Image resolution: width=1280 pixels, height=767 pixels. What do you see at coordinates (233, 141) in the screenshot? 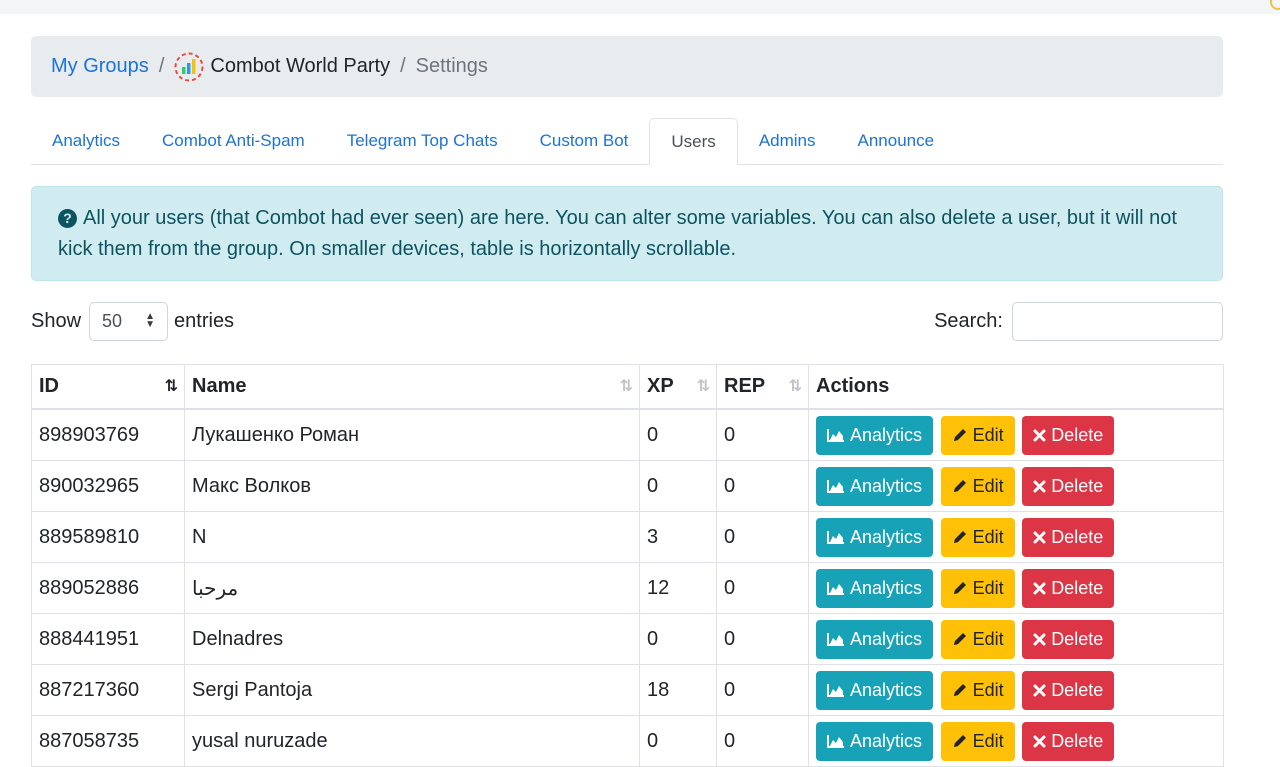
I see `tab-combot-anti-spam: Combot Anti-Spam` at bounding box center [233, 141].